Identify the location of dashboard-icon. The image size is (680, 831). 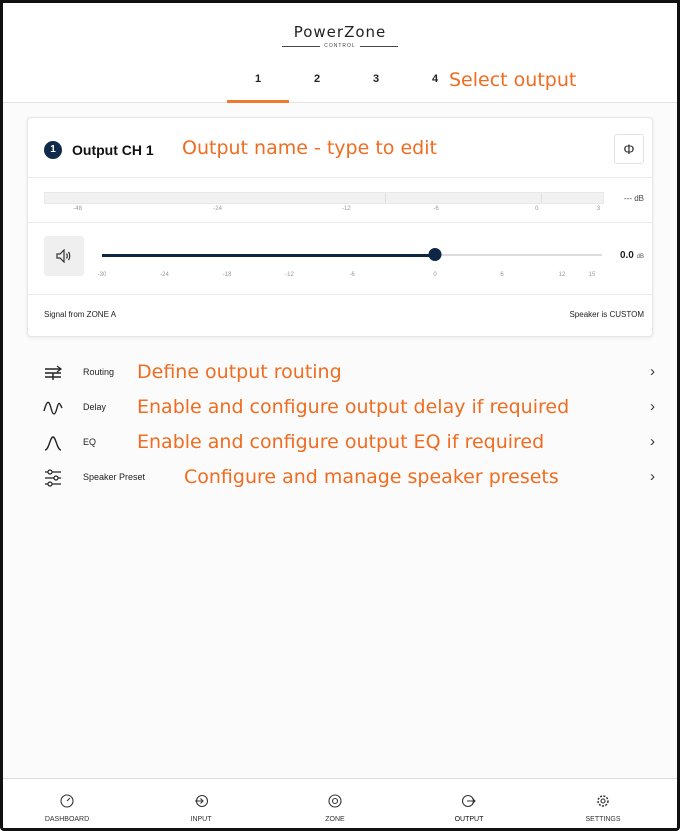
(67, 801).